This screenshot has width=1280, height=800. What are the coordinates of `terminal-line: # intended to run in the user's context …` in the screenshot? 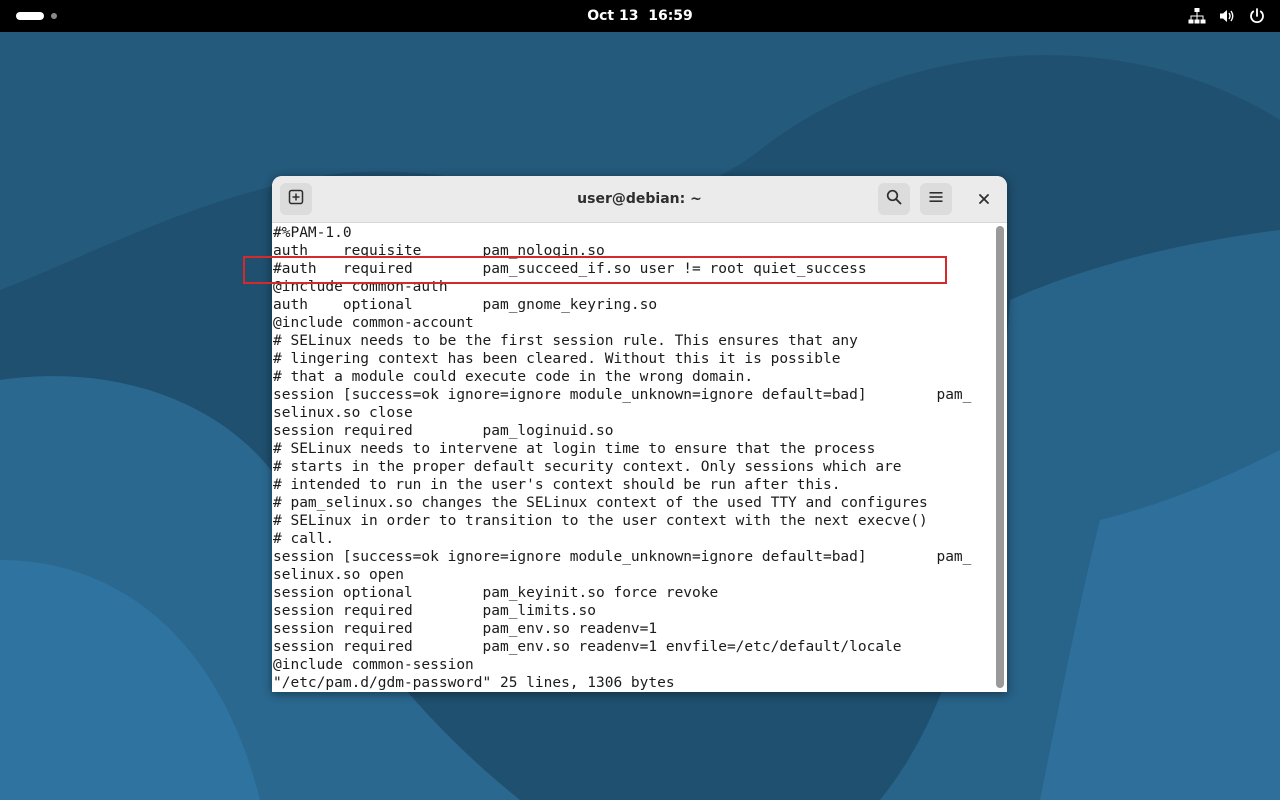 It's located at (557, 485).